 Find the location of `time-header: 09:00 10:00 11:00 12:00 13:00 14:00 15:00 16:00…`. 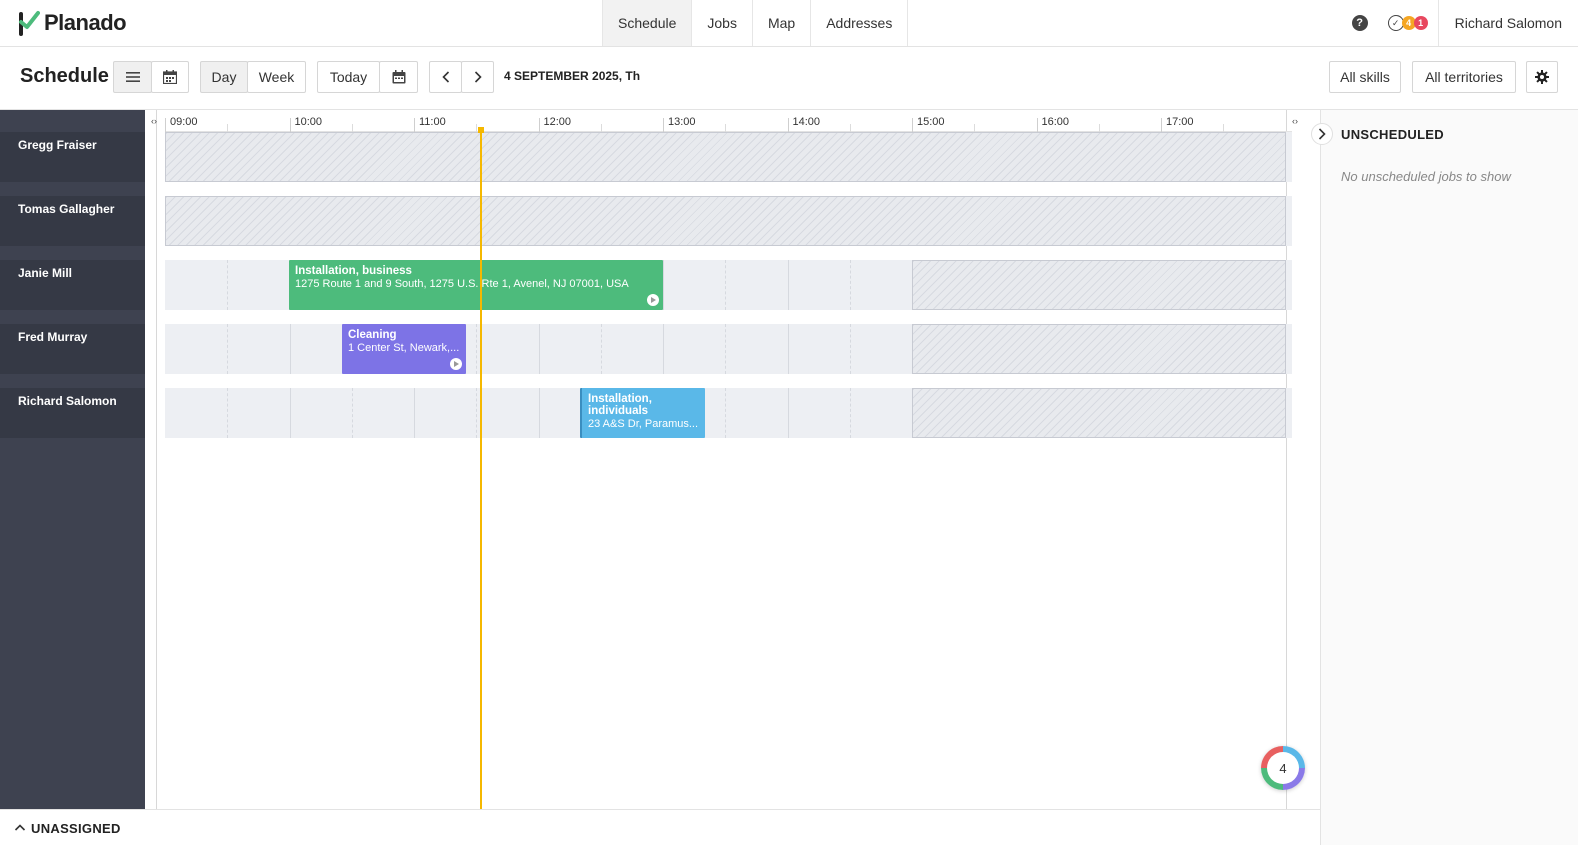

time-header: 09:00 10:00 11:00 12:00 13:00 14:00 15:00 16:00… is located at coordinates (728, 121).